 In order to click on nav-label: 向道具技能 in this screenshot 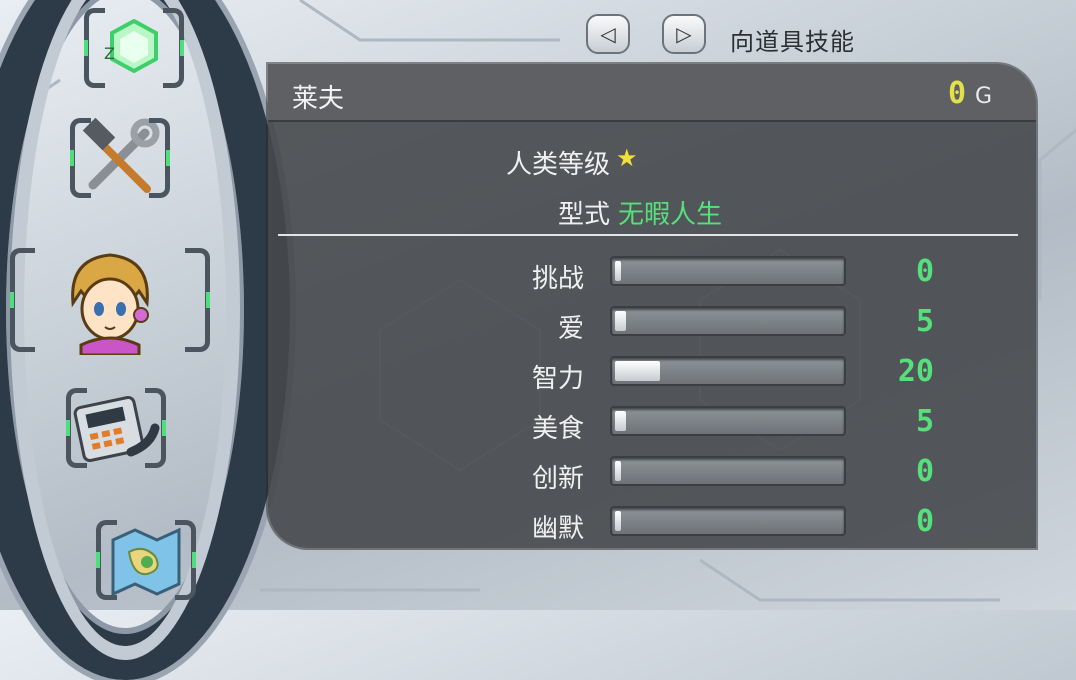, I will do `click(792, 42)`.